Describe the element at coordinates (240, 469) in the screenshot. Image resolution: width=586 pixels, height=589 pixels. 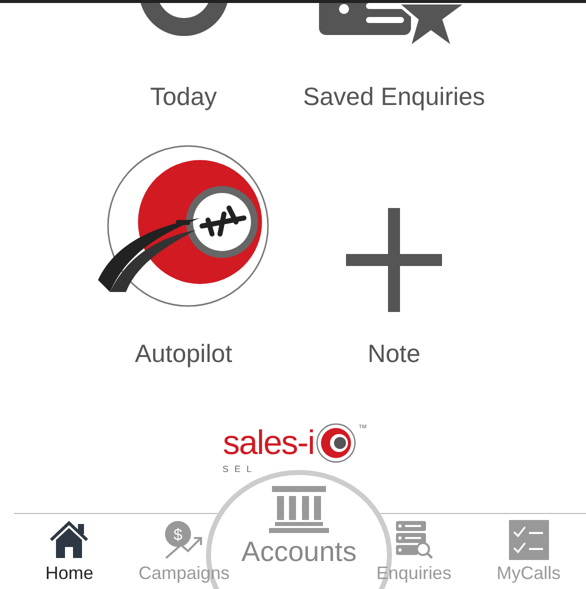
I see `logo-tagline: SEL` at that location.